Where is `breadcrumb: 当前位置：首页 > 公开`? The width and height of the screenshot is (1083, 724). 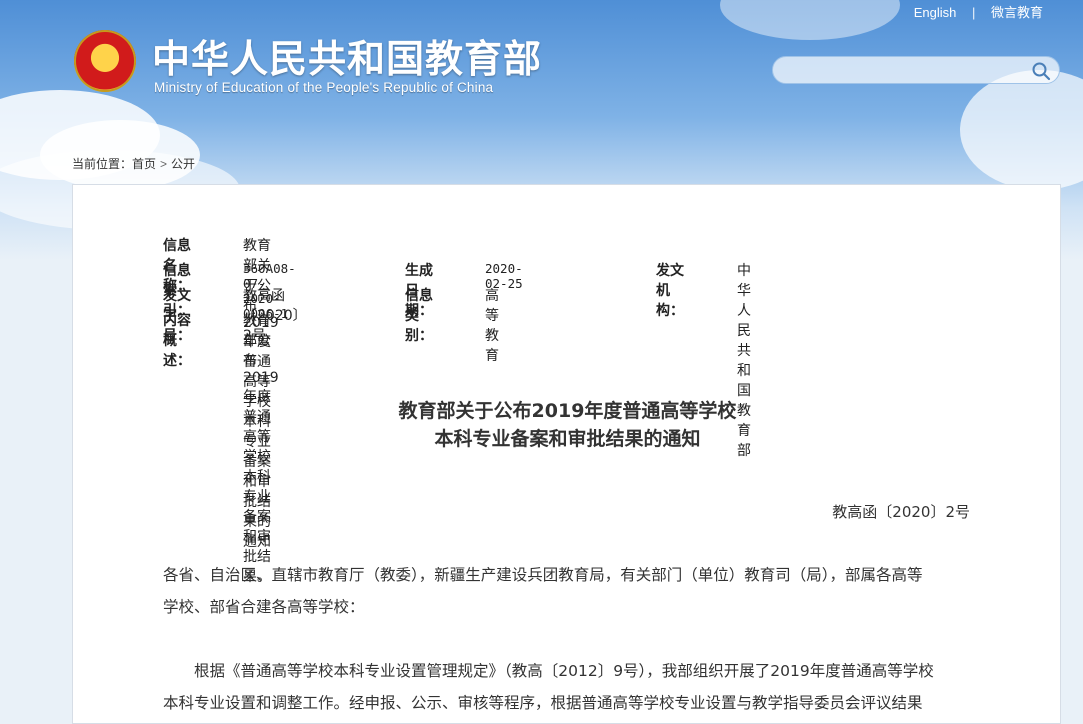
breadcrumb: 当前位置：首页 > 公开 is located at coordinates (133, 163).